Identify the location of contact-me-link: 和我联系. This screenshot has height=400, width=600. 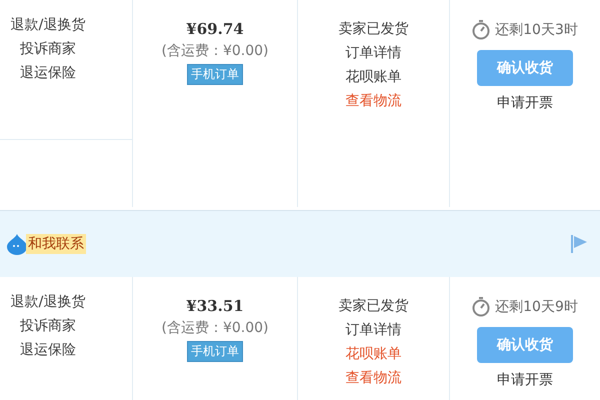
(56, 244).